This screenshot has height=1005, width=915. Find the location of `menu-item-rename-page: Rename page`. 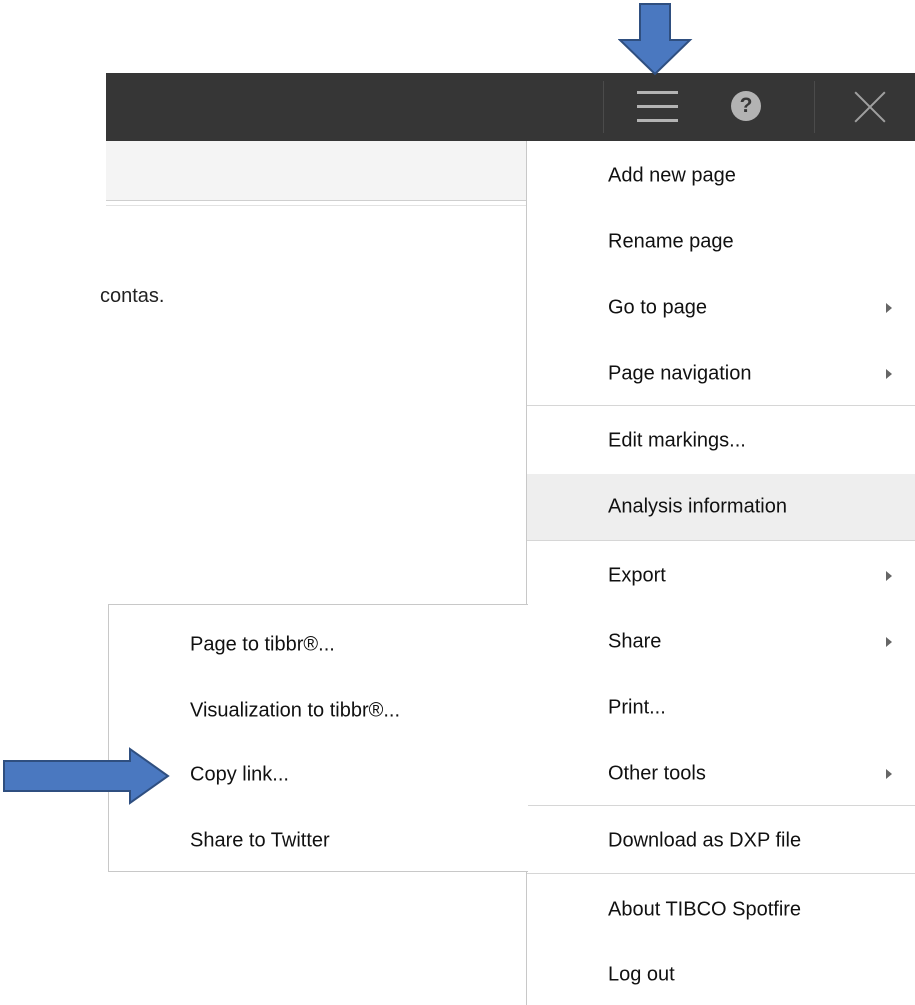

menu-item-rename-page: Rename page is located at coordinates (721, 242).